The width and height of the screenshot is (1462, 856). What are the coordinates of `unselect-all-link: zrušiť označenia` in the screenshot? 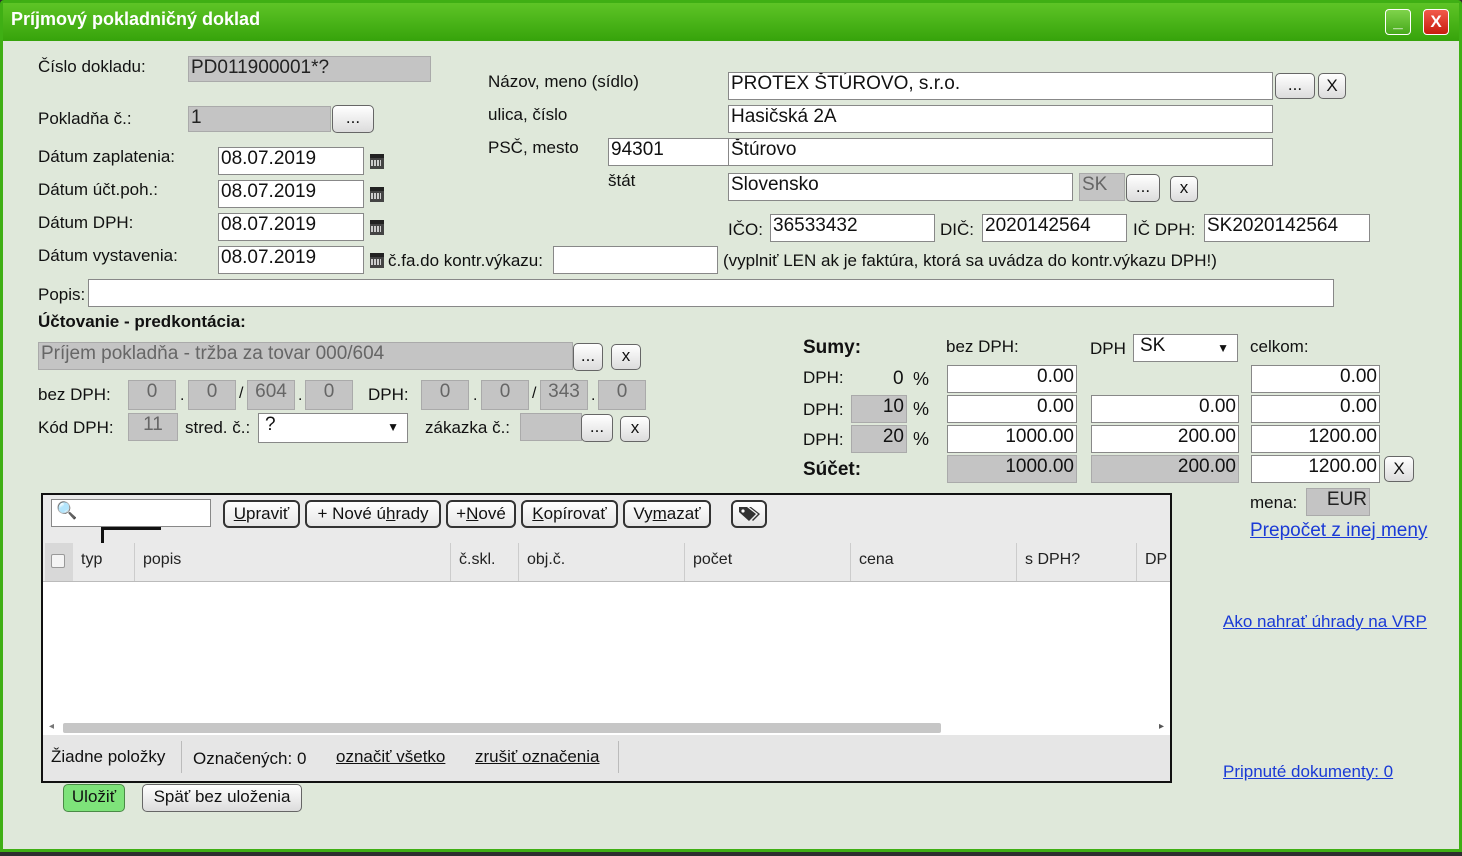 It's located at (537, 757).